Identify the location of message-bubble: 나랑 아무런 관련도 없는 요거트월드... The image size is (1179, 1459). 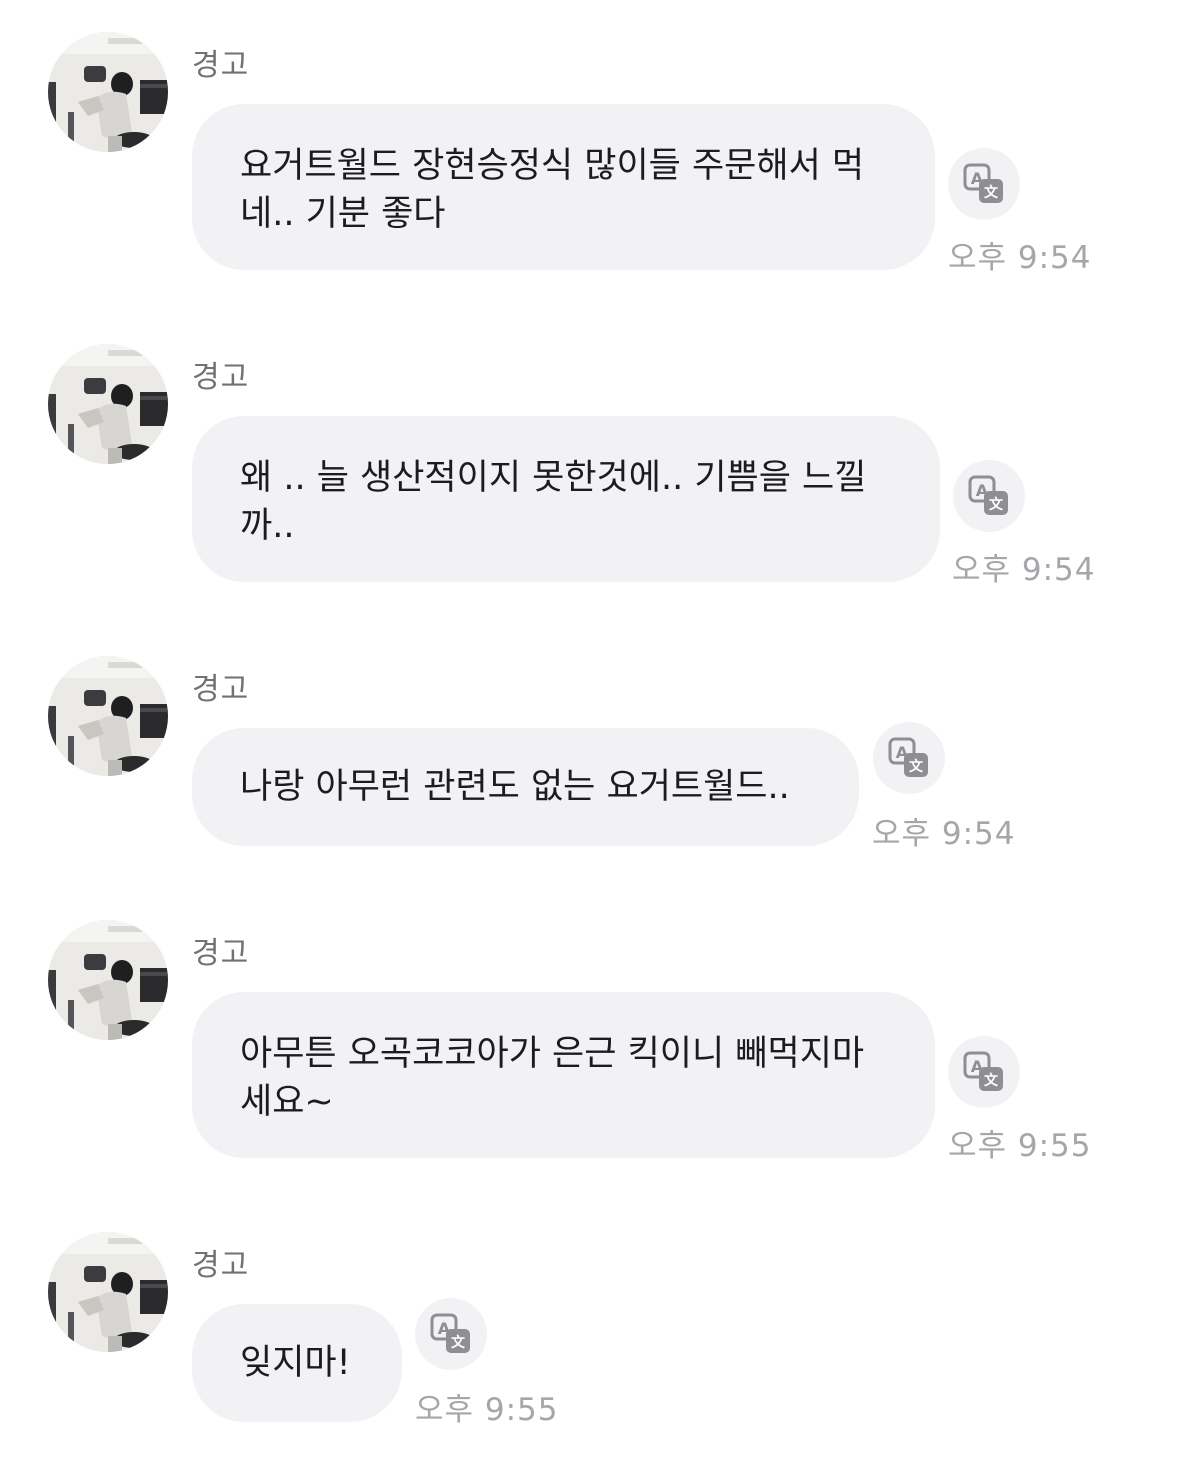
(525, 787).